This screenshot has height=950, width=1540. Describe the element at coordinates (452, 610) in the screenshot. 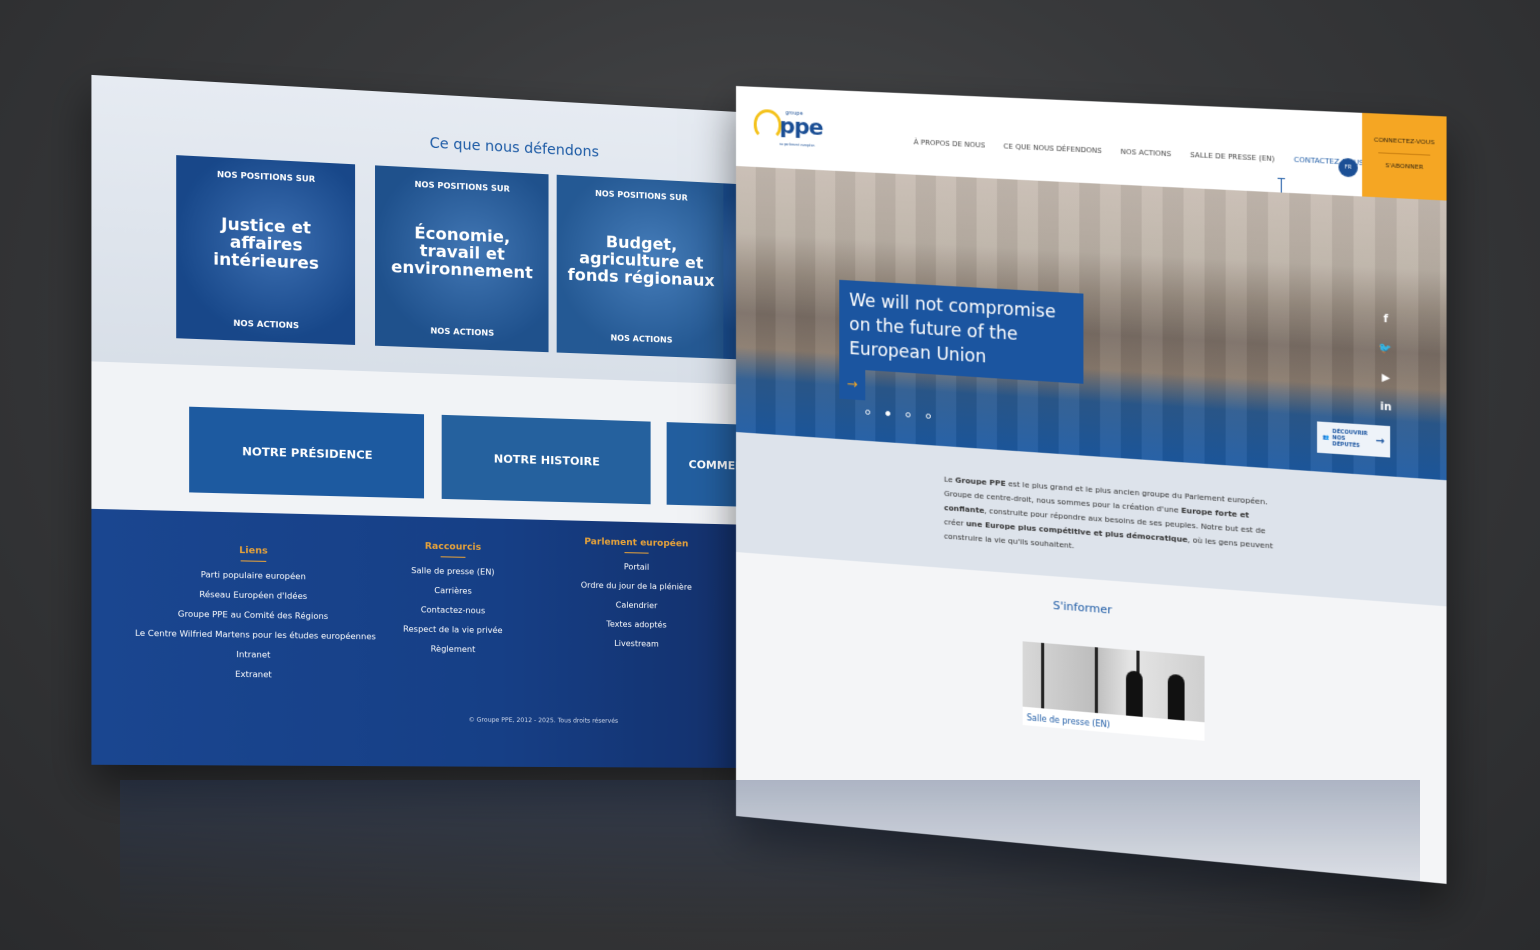

I see `footer-link: Contactez-nous` at that location.